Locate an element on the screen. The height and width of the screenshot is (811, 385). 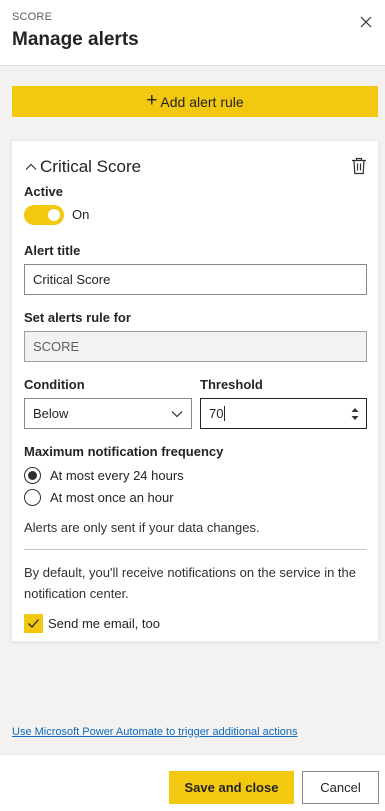
rule-for-field: SCORE is located at coordinates (195, 346).